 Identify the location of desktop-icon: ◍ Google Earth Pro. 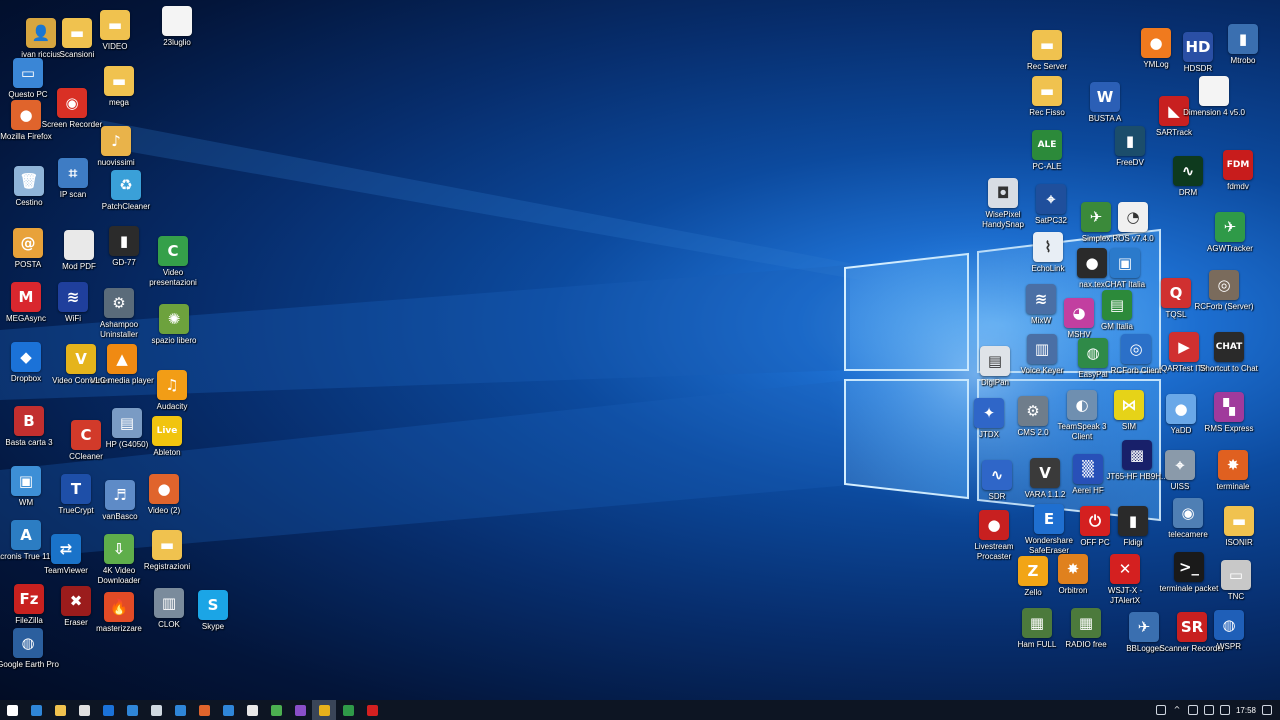
(30, 649).